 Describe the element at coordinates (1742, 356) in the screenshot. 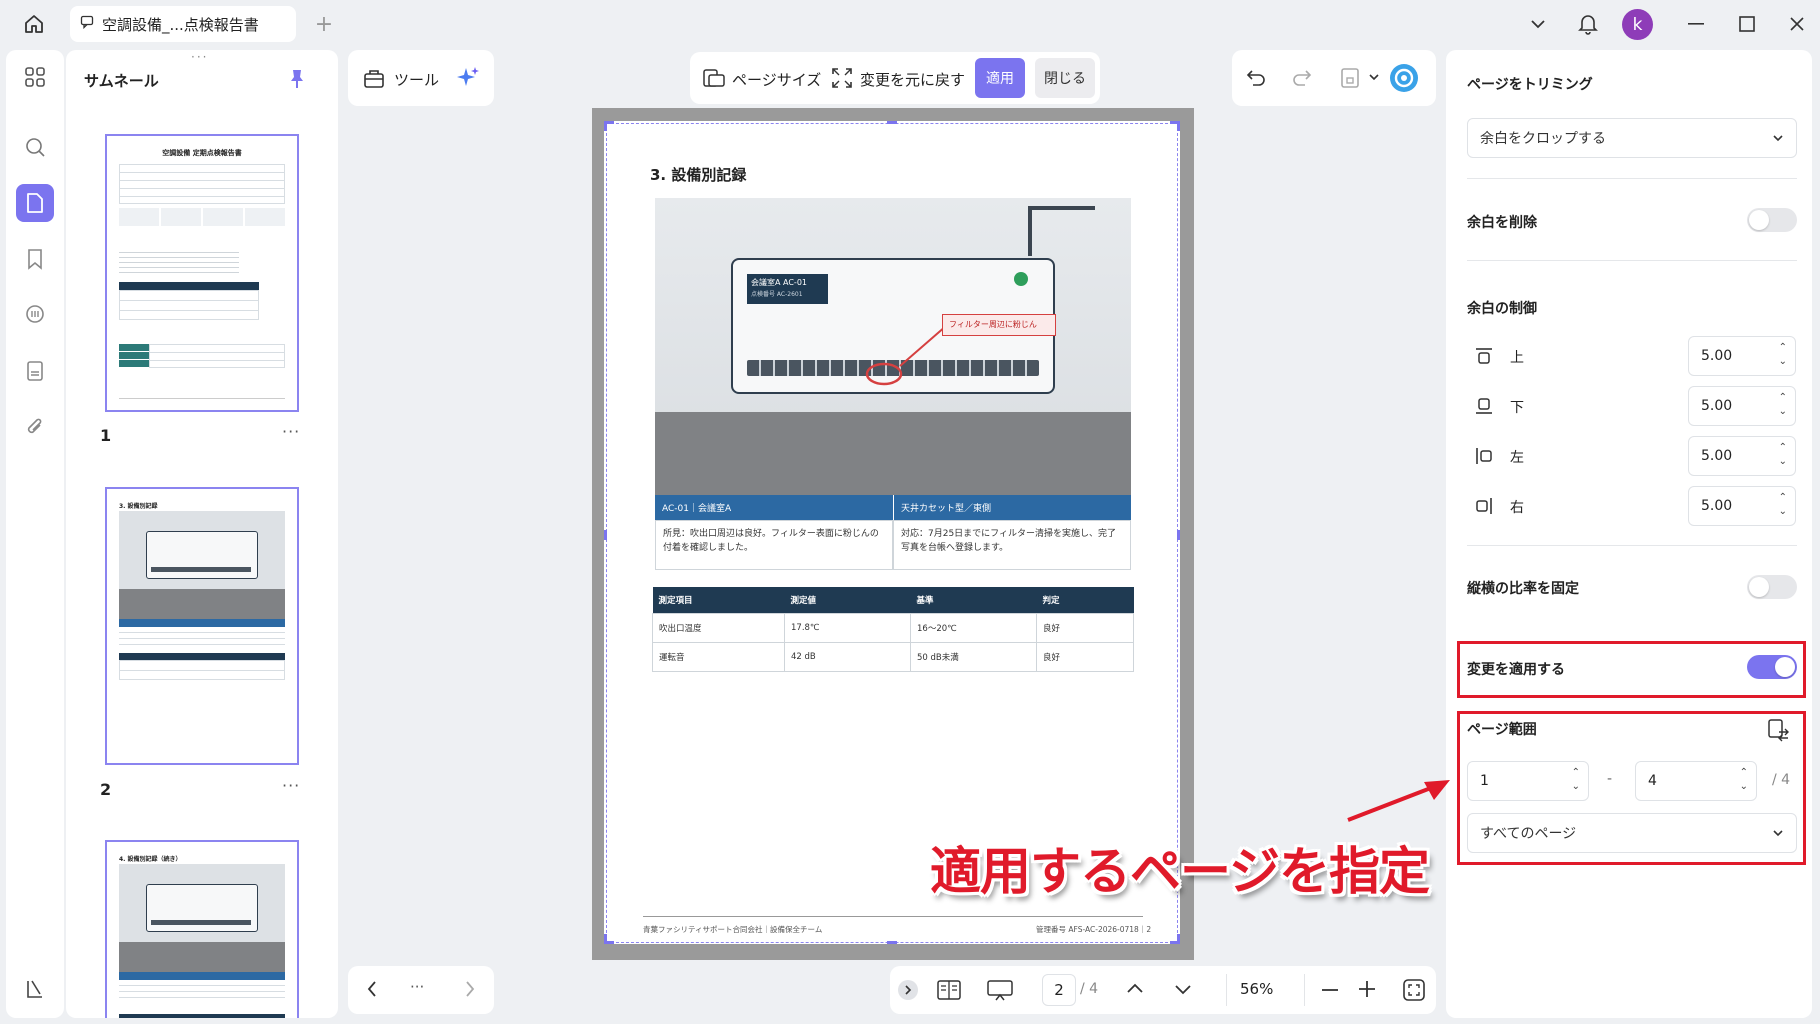

I see `margin-top-input: 5.00 ⌃ ⌄` at that location.